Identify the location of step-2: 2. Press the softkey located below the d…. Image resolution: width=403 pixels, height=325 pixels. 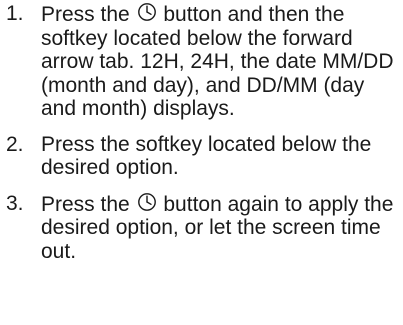
(204, 156).